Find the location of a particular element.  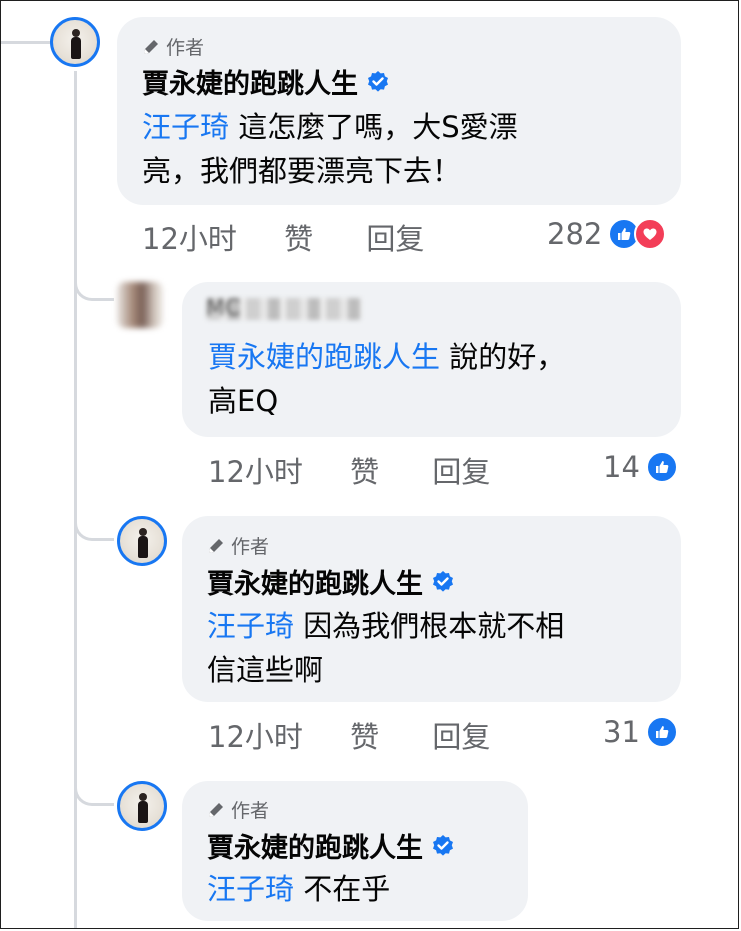

comment-text-line2: 高EQ is located at coordinates (243, 401).